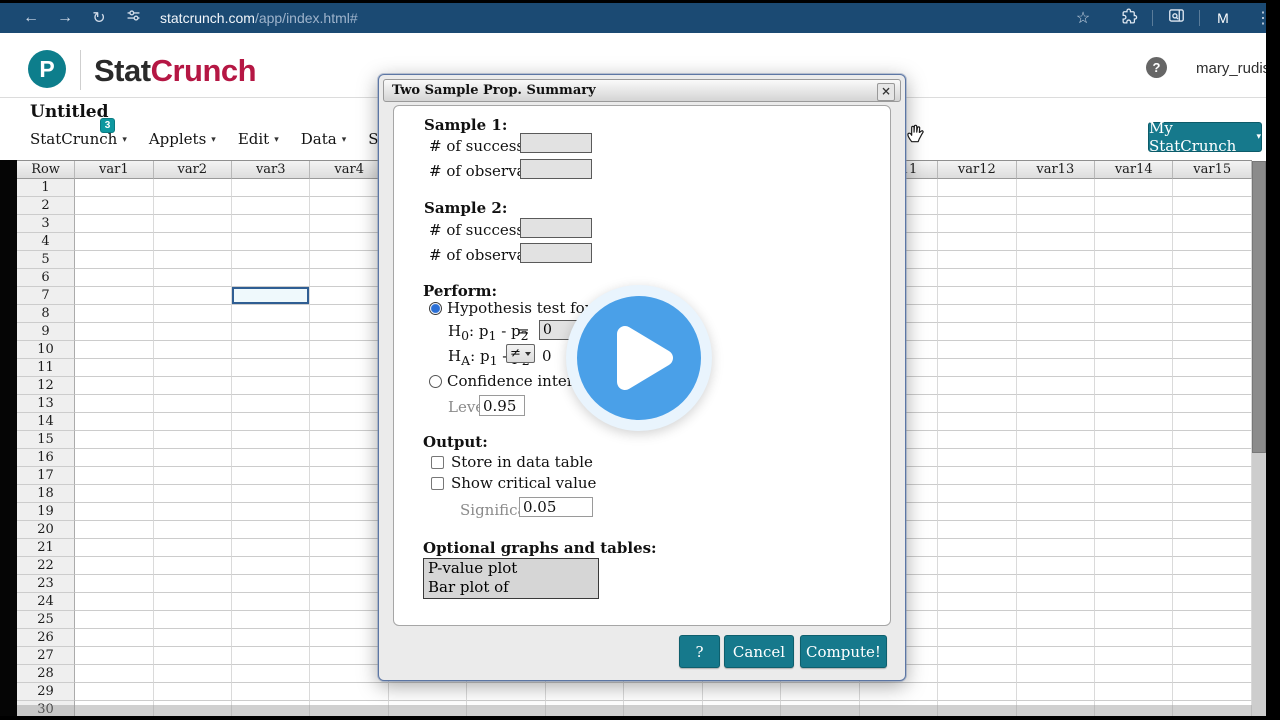 The width and height of the screenshot is (1280, 720). Describe the element at coordinates (65, 18) in the screenshot. I see `forward-icon: →` at that location.